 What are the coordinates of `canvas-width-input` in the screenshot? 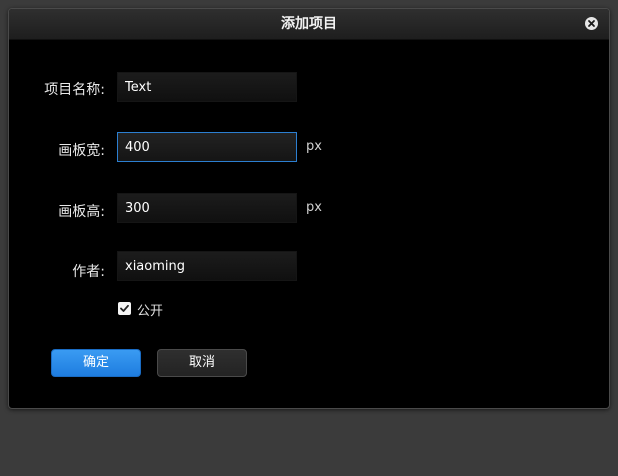 It's located at (207, 147).